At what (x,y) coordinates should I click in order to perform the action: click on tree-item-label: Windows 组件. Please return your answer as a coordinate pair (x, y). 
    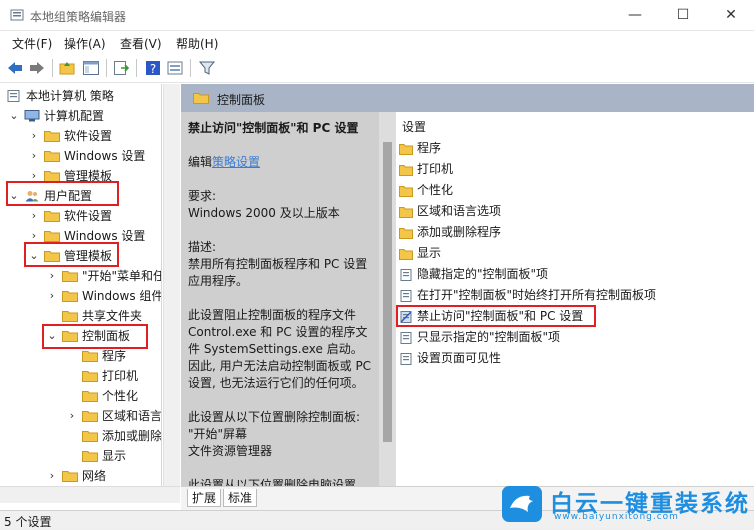
    Looking at the image, I should click on (122, 296).